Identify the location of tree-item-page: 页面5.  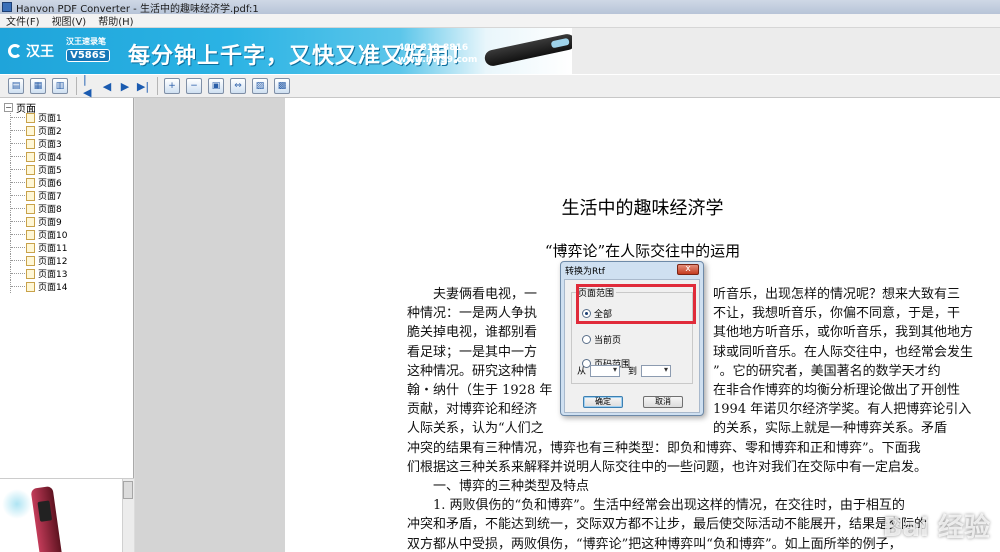
(38, 169).